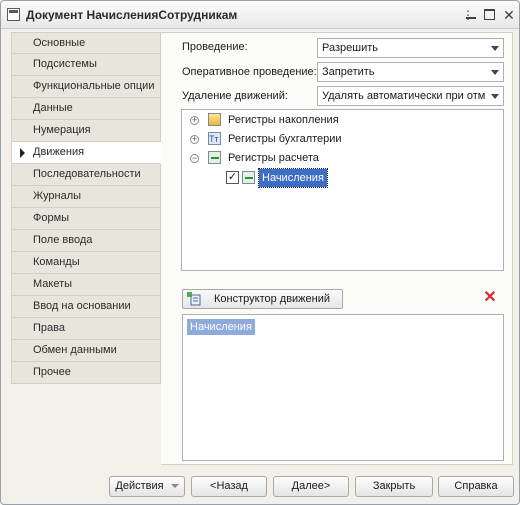 This screenshot has height=505, width=520. I want to click on section-zhurnaly: Журналы, so click(86, 197).